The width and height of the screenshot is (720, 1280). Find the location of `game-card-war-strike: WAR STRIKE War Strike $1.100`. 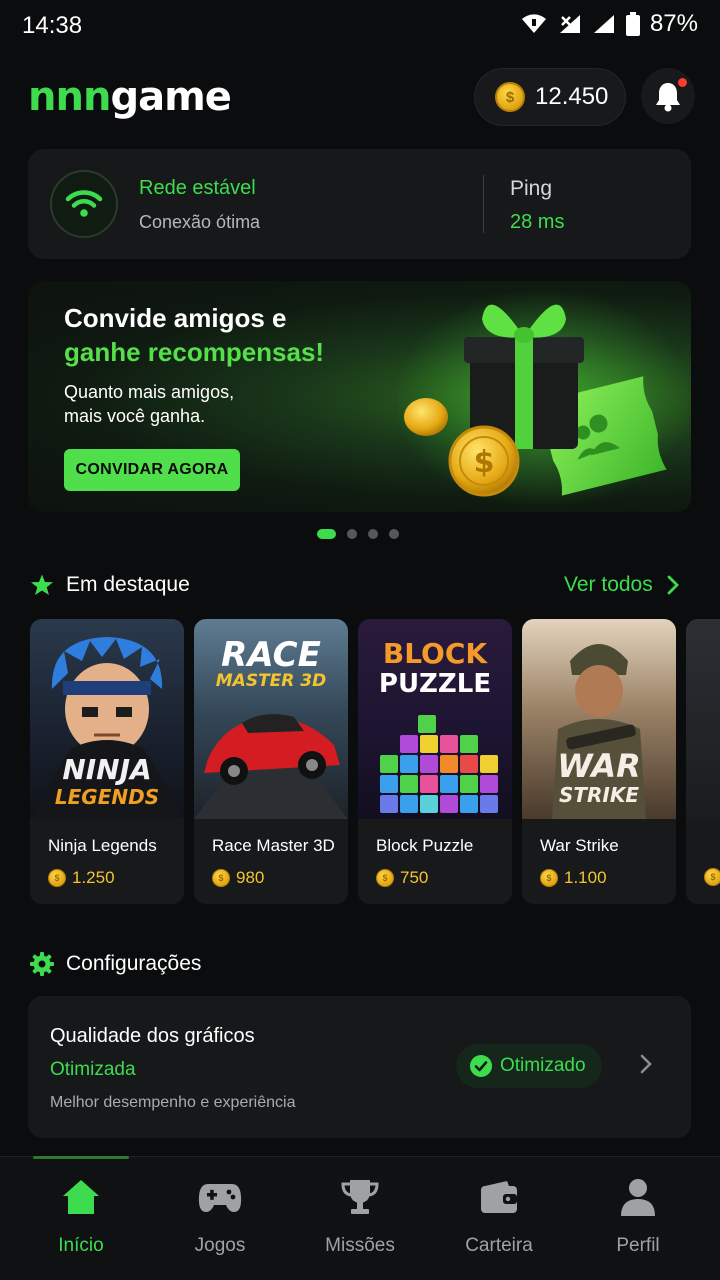

game-card-war-strike: WAR STRIKE War Strike $1.100 is located at coordinates (599, 761).